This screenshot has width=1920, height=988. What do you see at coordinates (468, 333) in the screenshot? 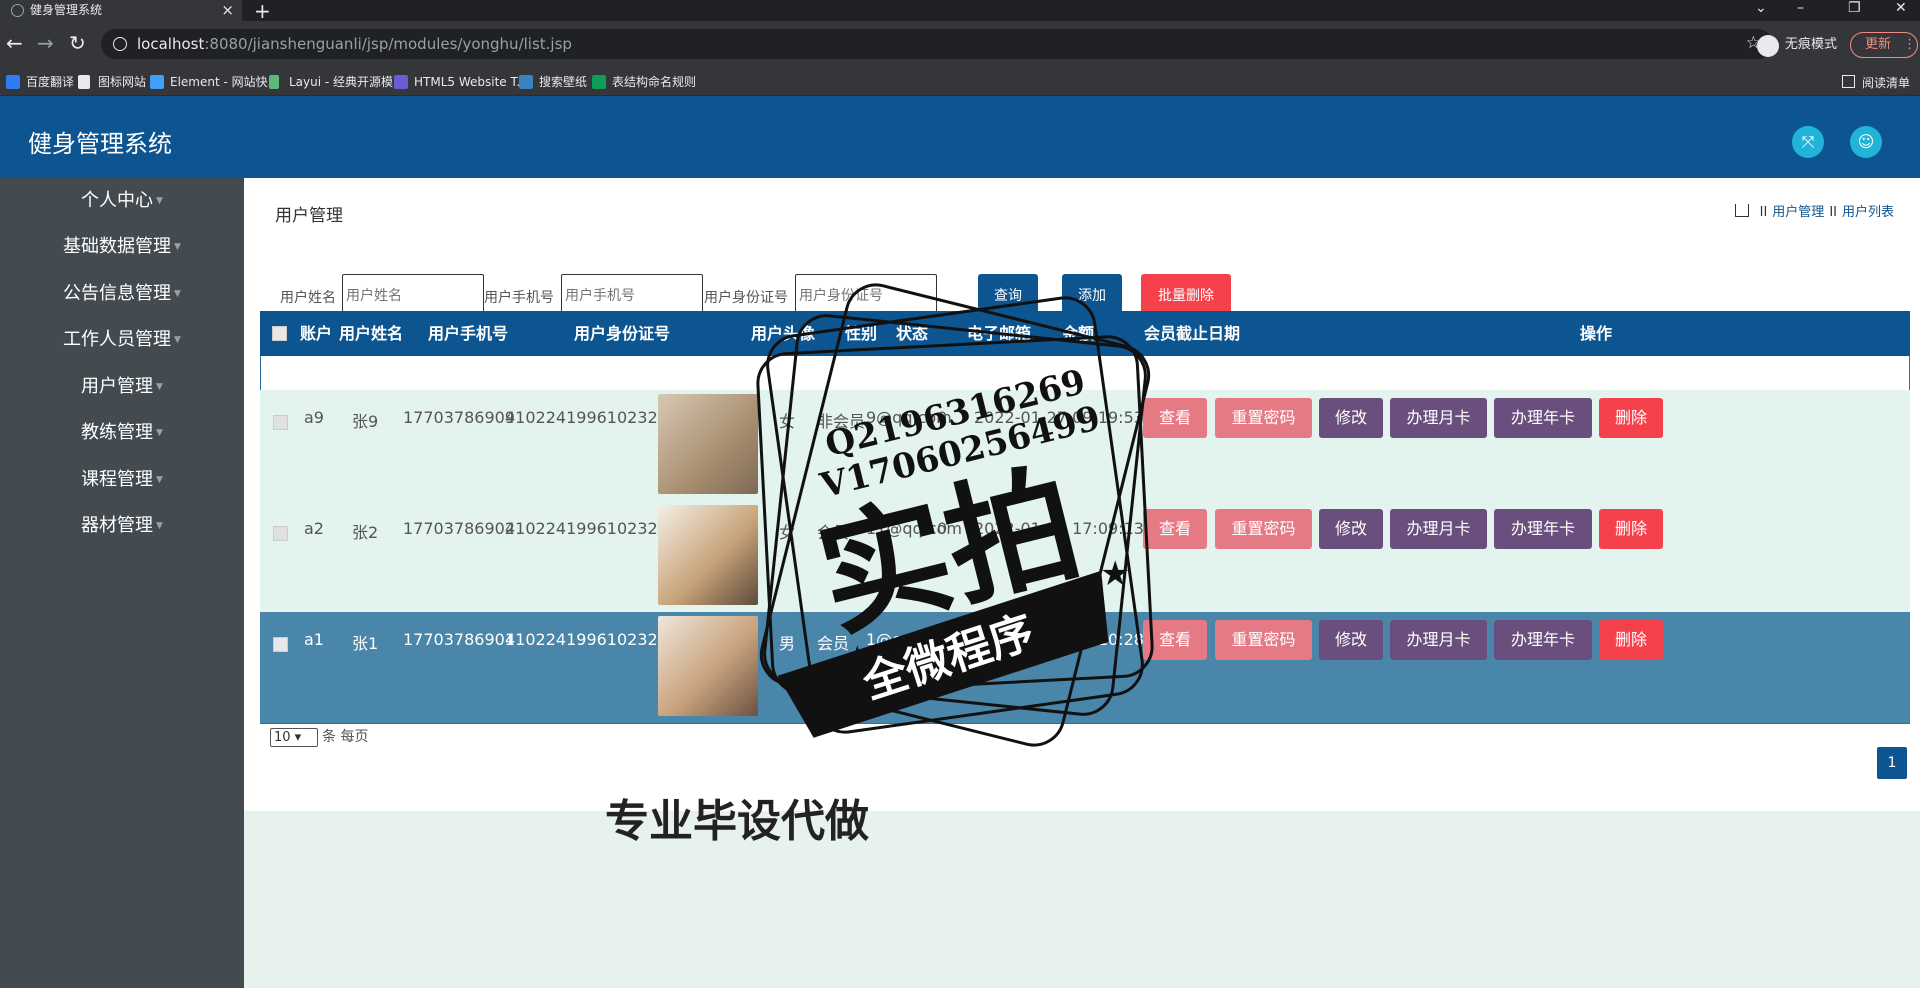
I see `column-header: 用户手机号` at bounding box center [468, 333].